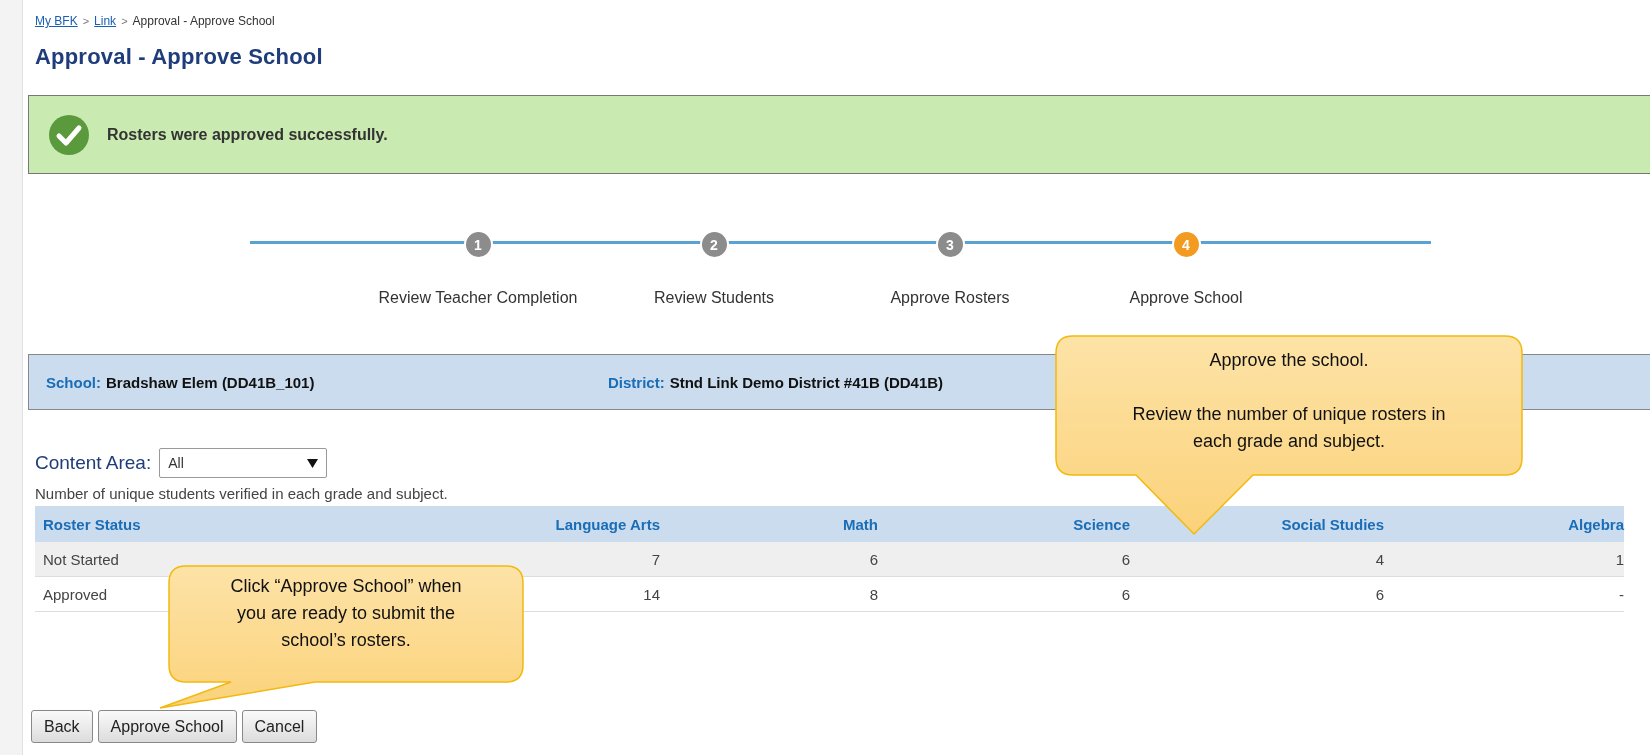 The height and width of the screenshot is (755, 1650). I want to click on callout-text: Approve the school., so click(1289, 360).